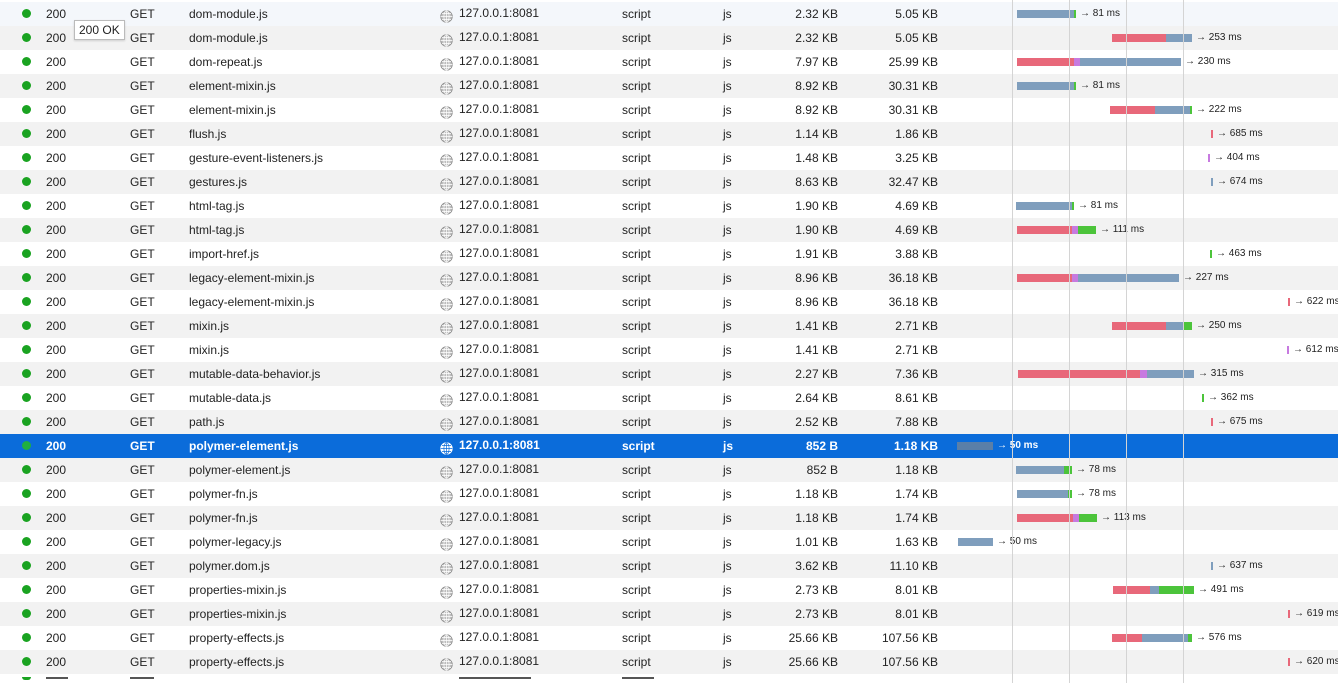 The image size is (1338, 683). I want to click on waterfall-timing-label: → 78 ms, so click(1096, 493).